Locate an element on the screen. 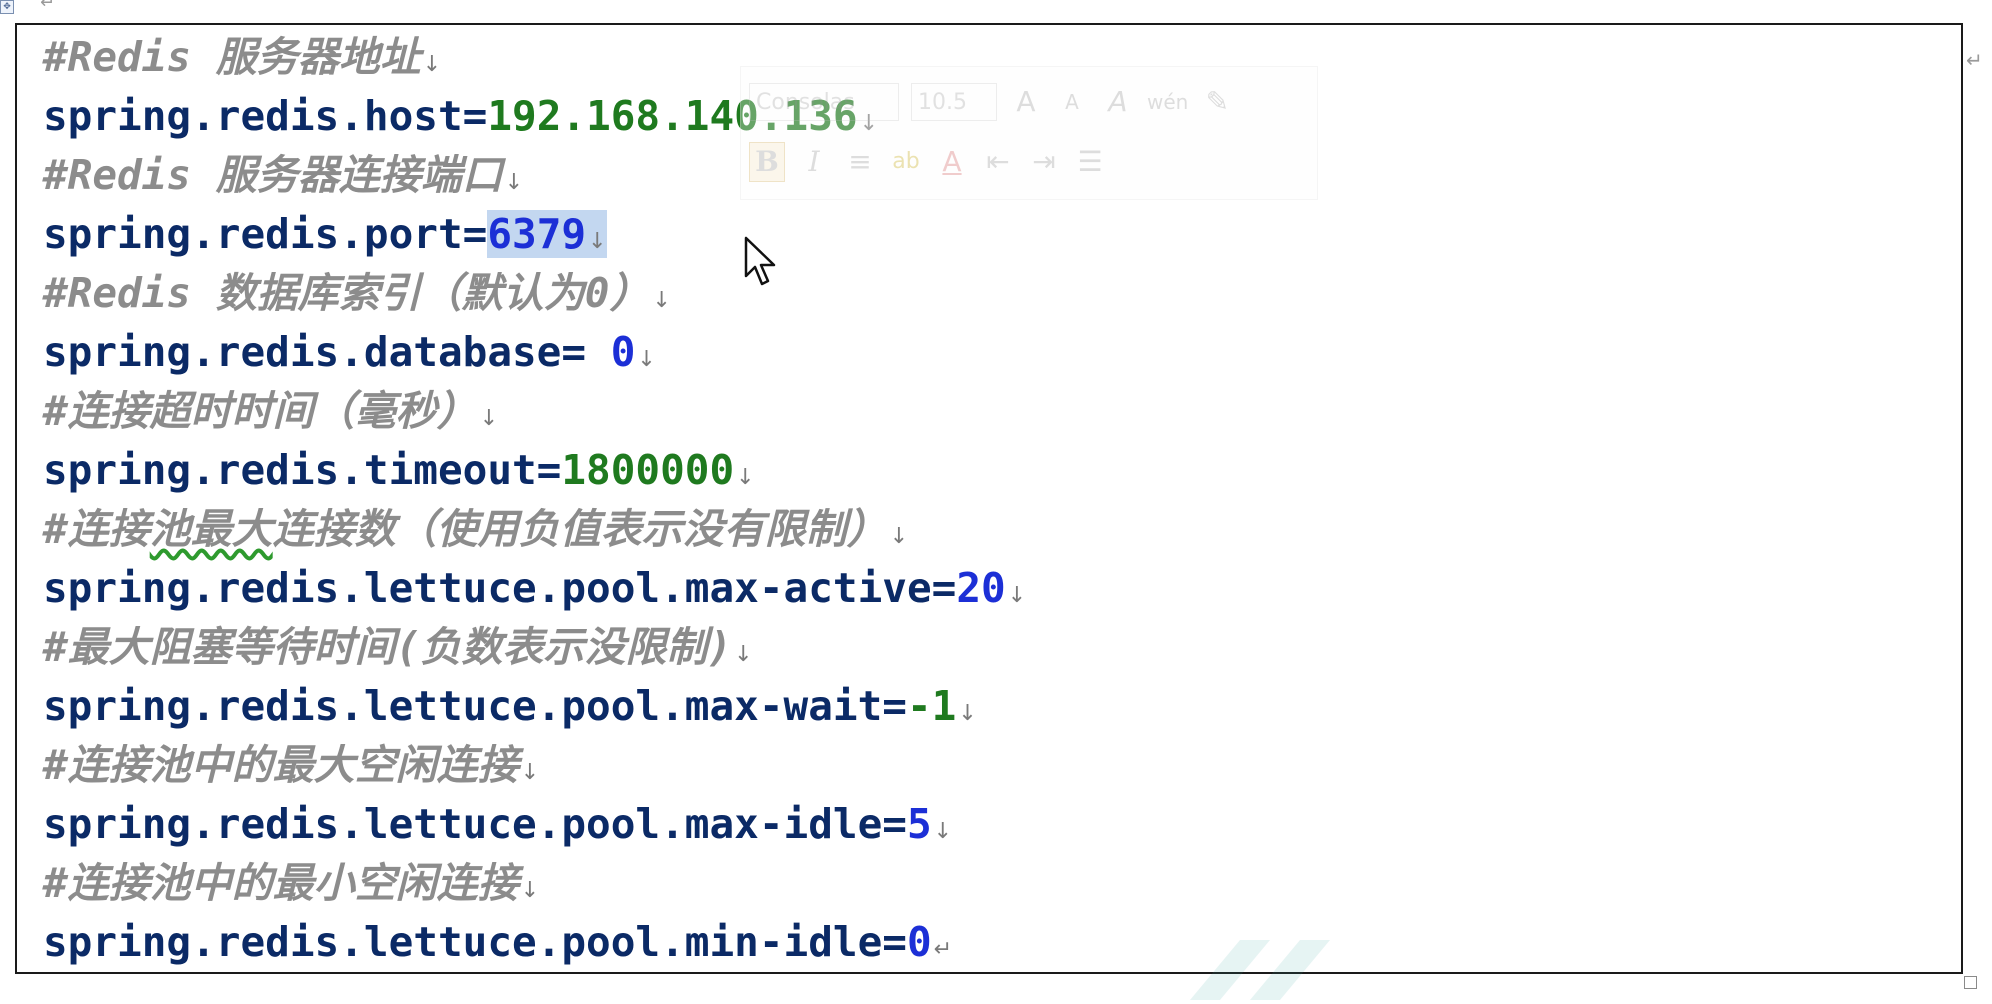 The height and width of the screenshot is (1004, 1992). code-line-comment: #连接超时时间（毫秒）↓ is located at coordinates (270, 411).